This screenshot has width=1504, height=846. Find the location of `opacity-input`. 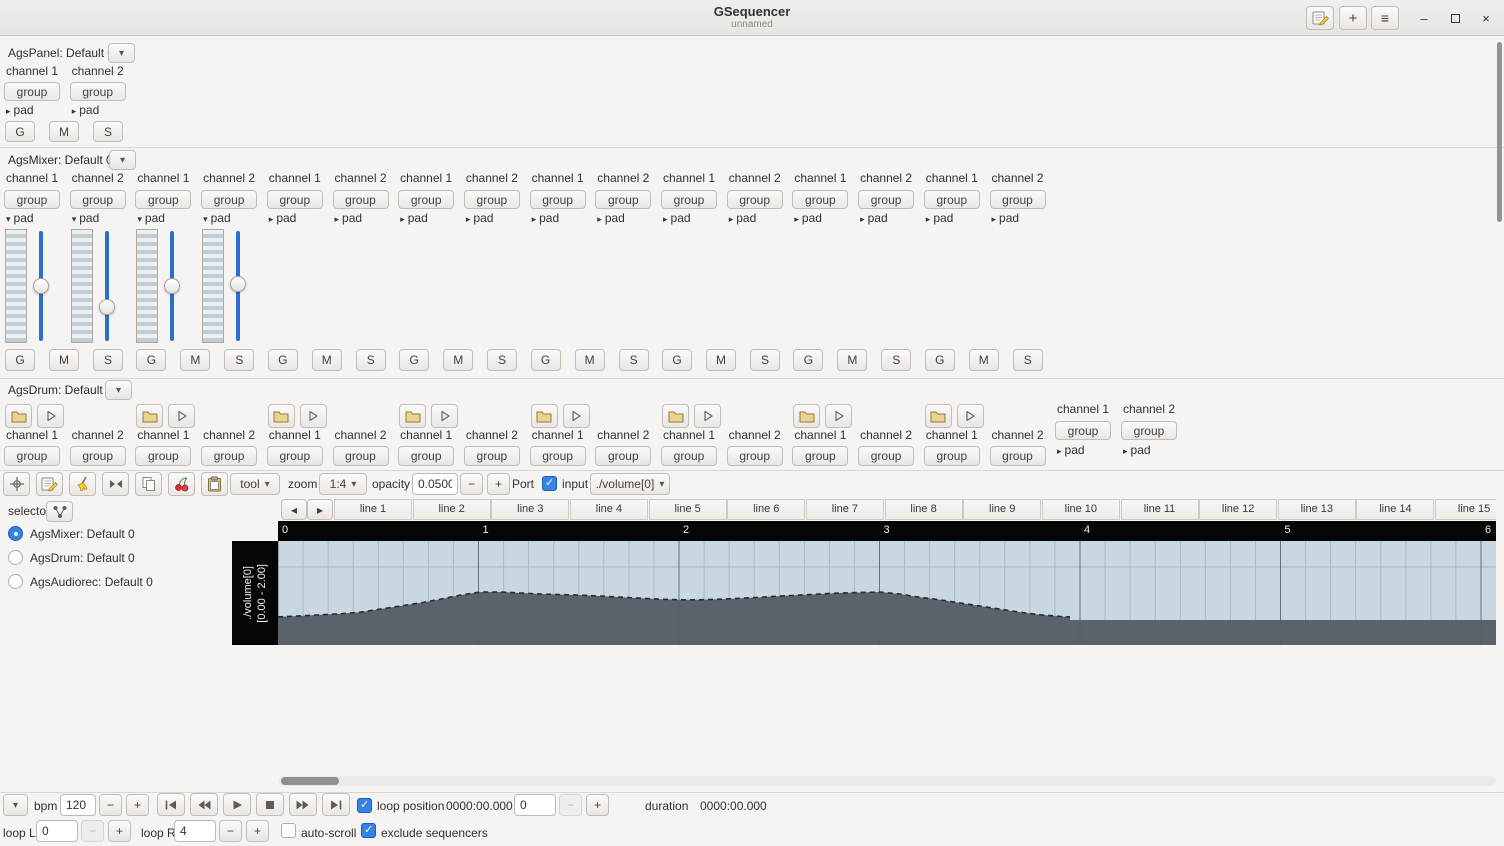

opacity-input is located at coordinates (435, 484).